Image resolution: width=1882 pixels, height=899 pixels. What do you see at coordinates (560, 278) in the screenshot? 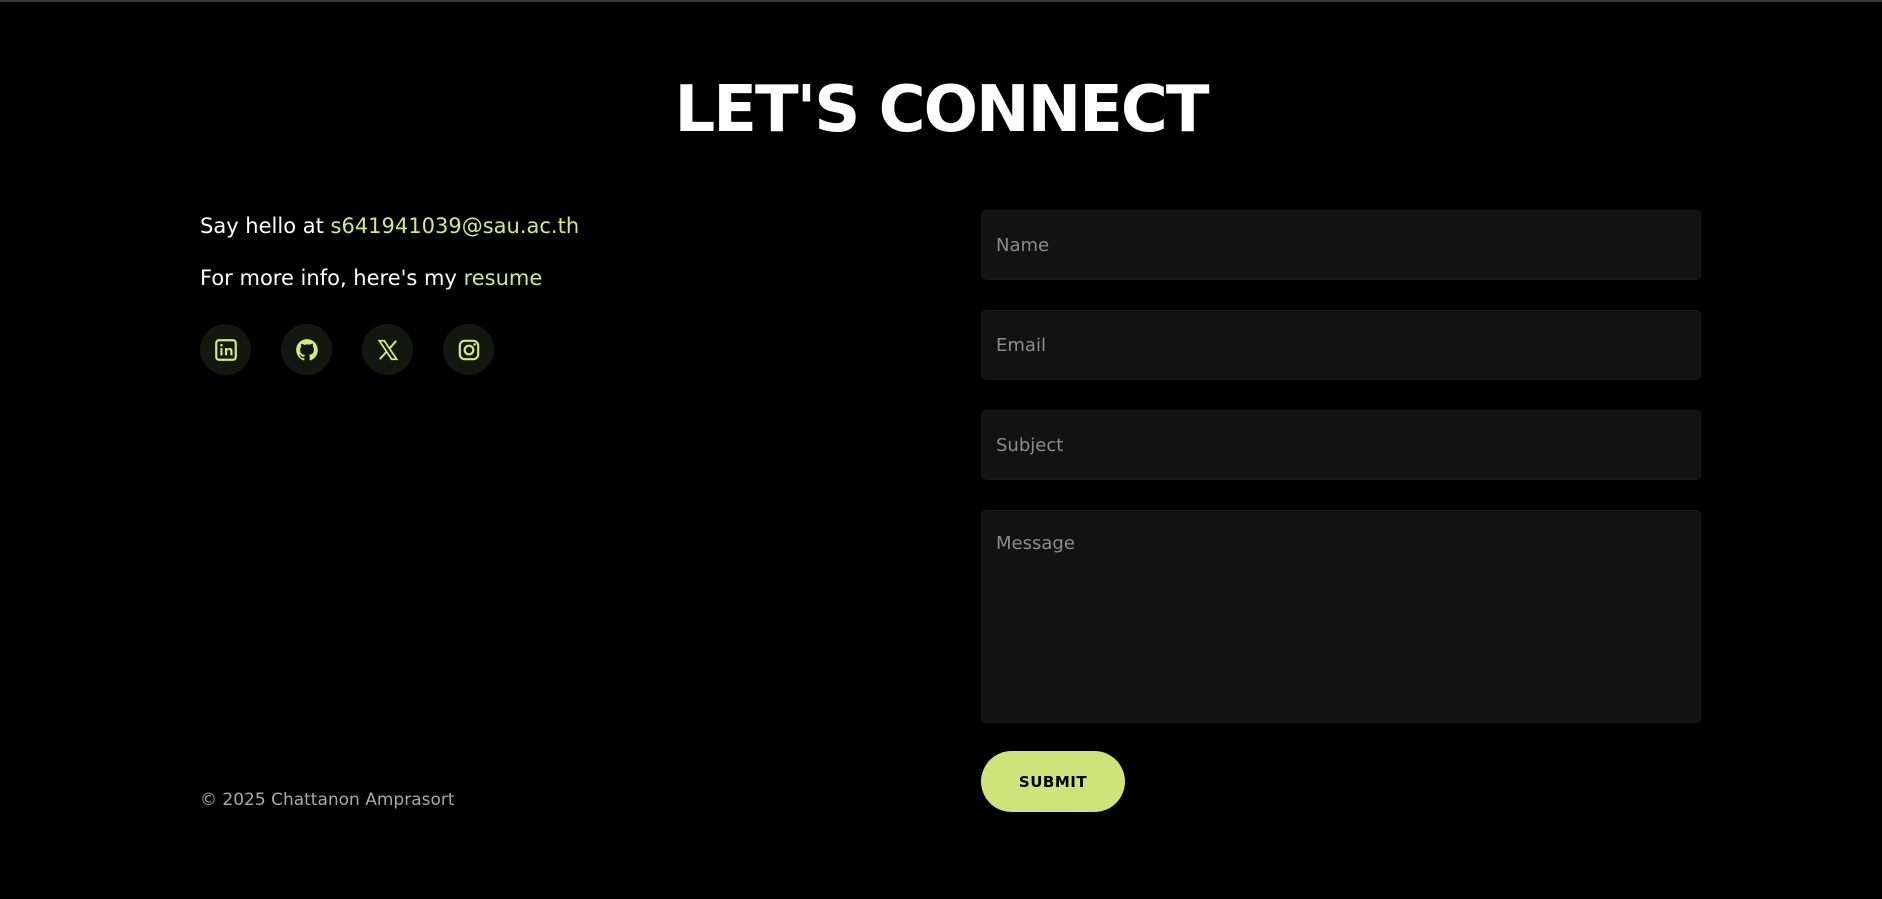
I see `more-info-line: For more info, here's my resume` at bounding box center [560, 278].